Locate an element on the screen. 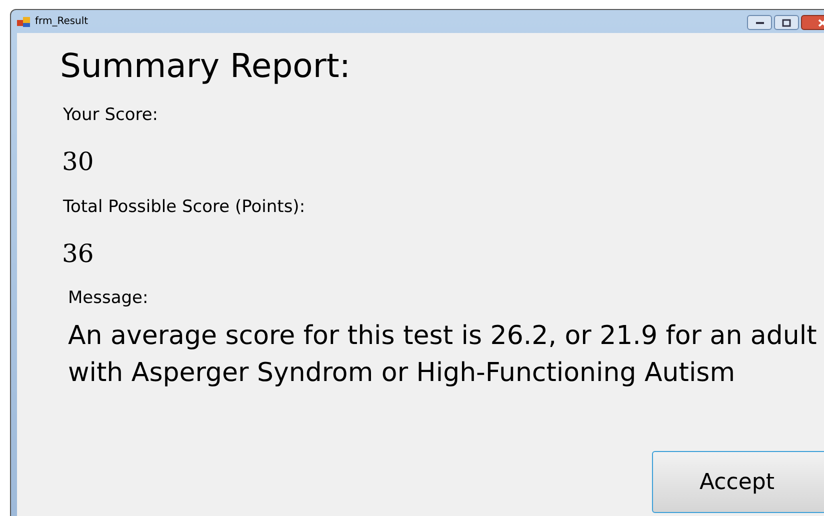  message-label: Message: is located at coordinates (108, 298).